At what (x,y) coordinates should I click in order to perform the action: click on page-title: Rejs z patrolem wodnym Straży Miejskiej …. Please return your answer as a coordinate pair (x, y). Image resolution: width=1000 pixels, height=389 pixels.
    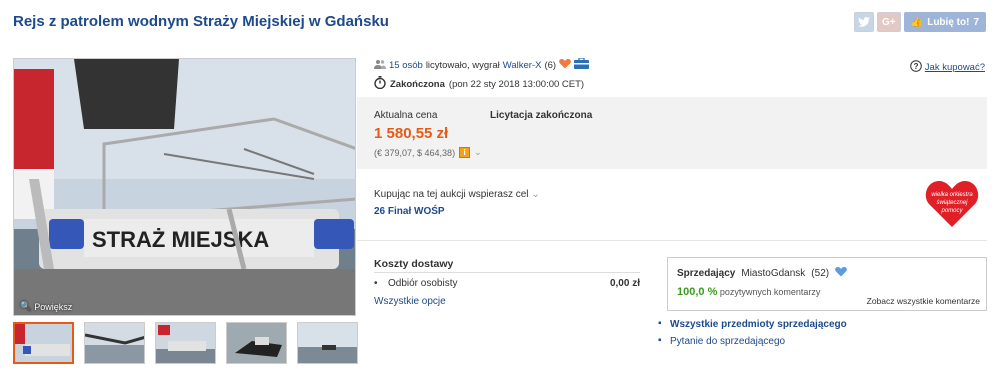
    Looking at the image, I should click on (201, 21).